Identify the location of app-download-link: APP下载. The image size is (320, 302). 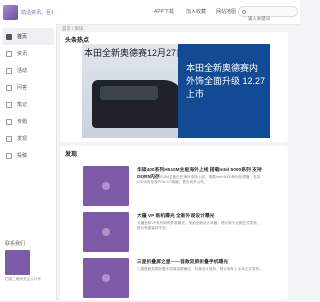
(164, 11).